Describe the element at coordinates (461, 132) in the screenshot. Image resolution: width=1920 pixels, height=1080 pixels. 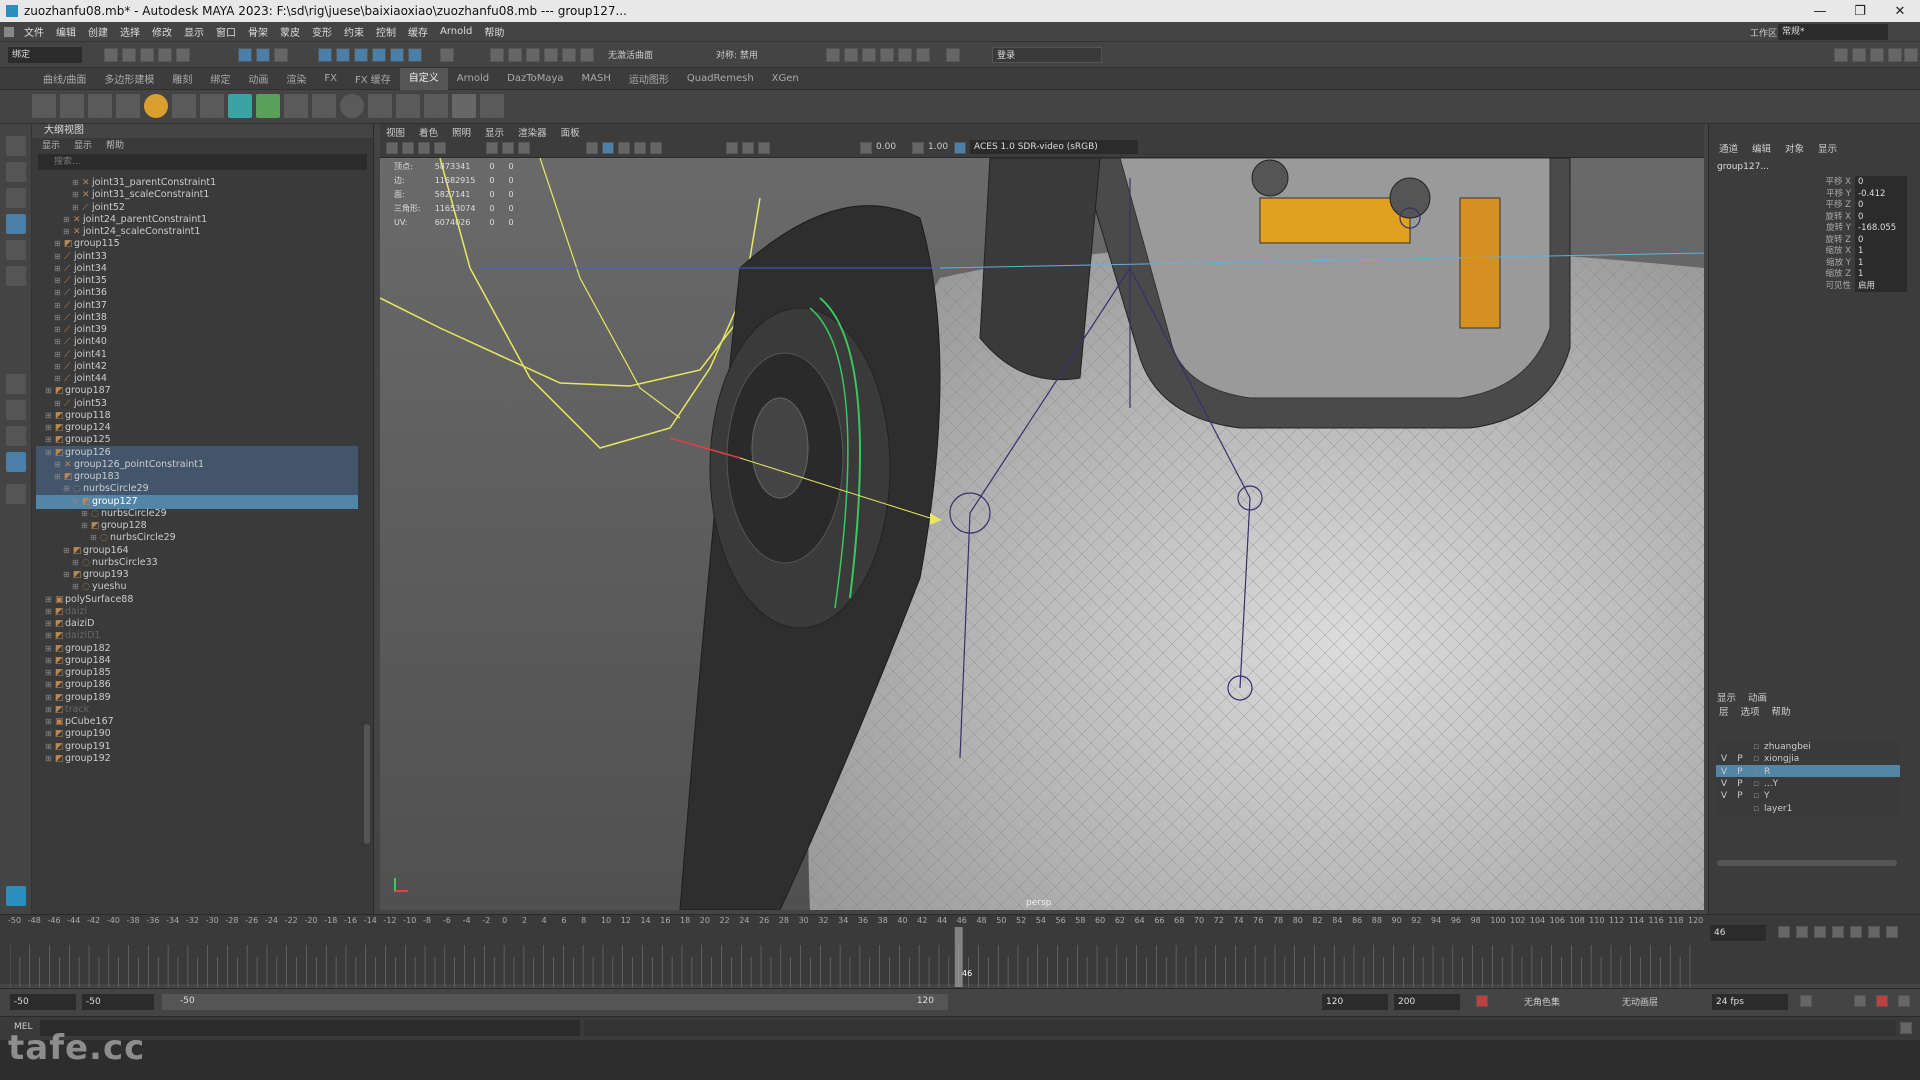
I see `viewport-menu-item: 照明` at that location.